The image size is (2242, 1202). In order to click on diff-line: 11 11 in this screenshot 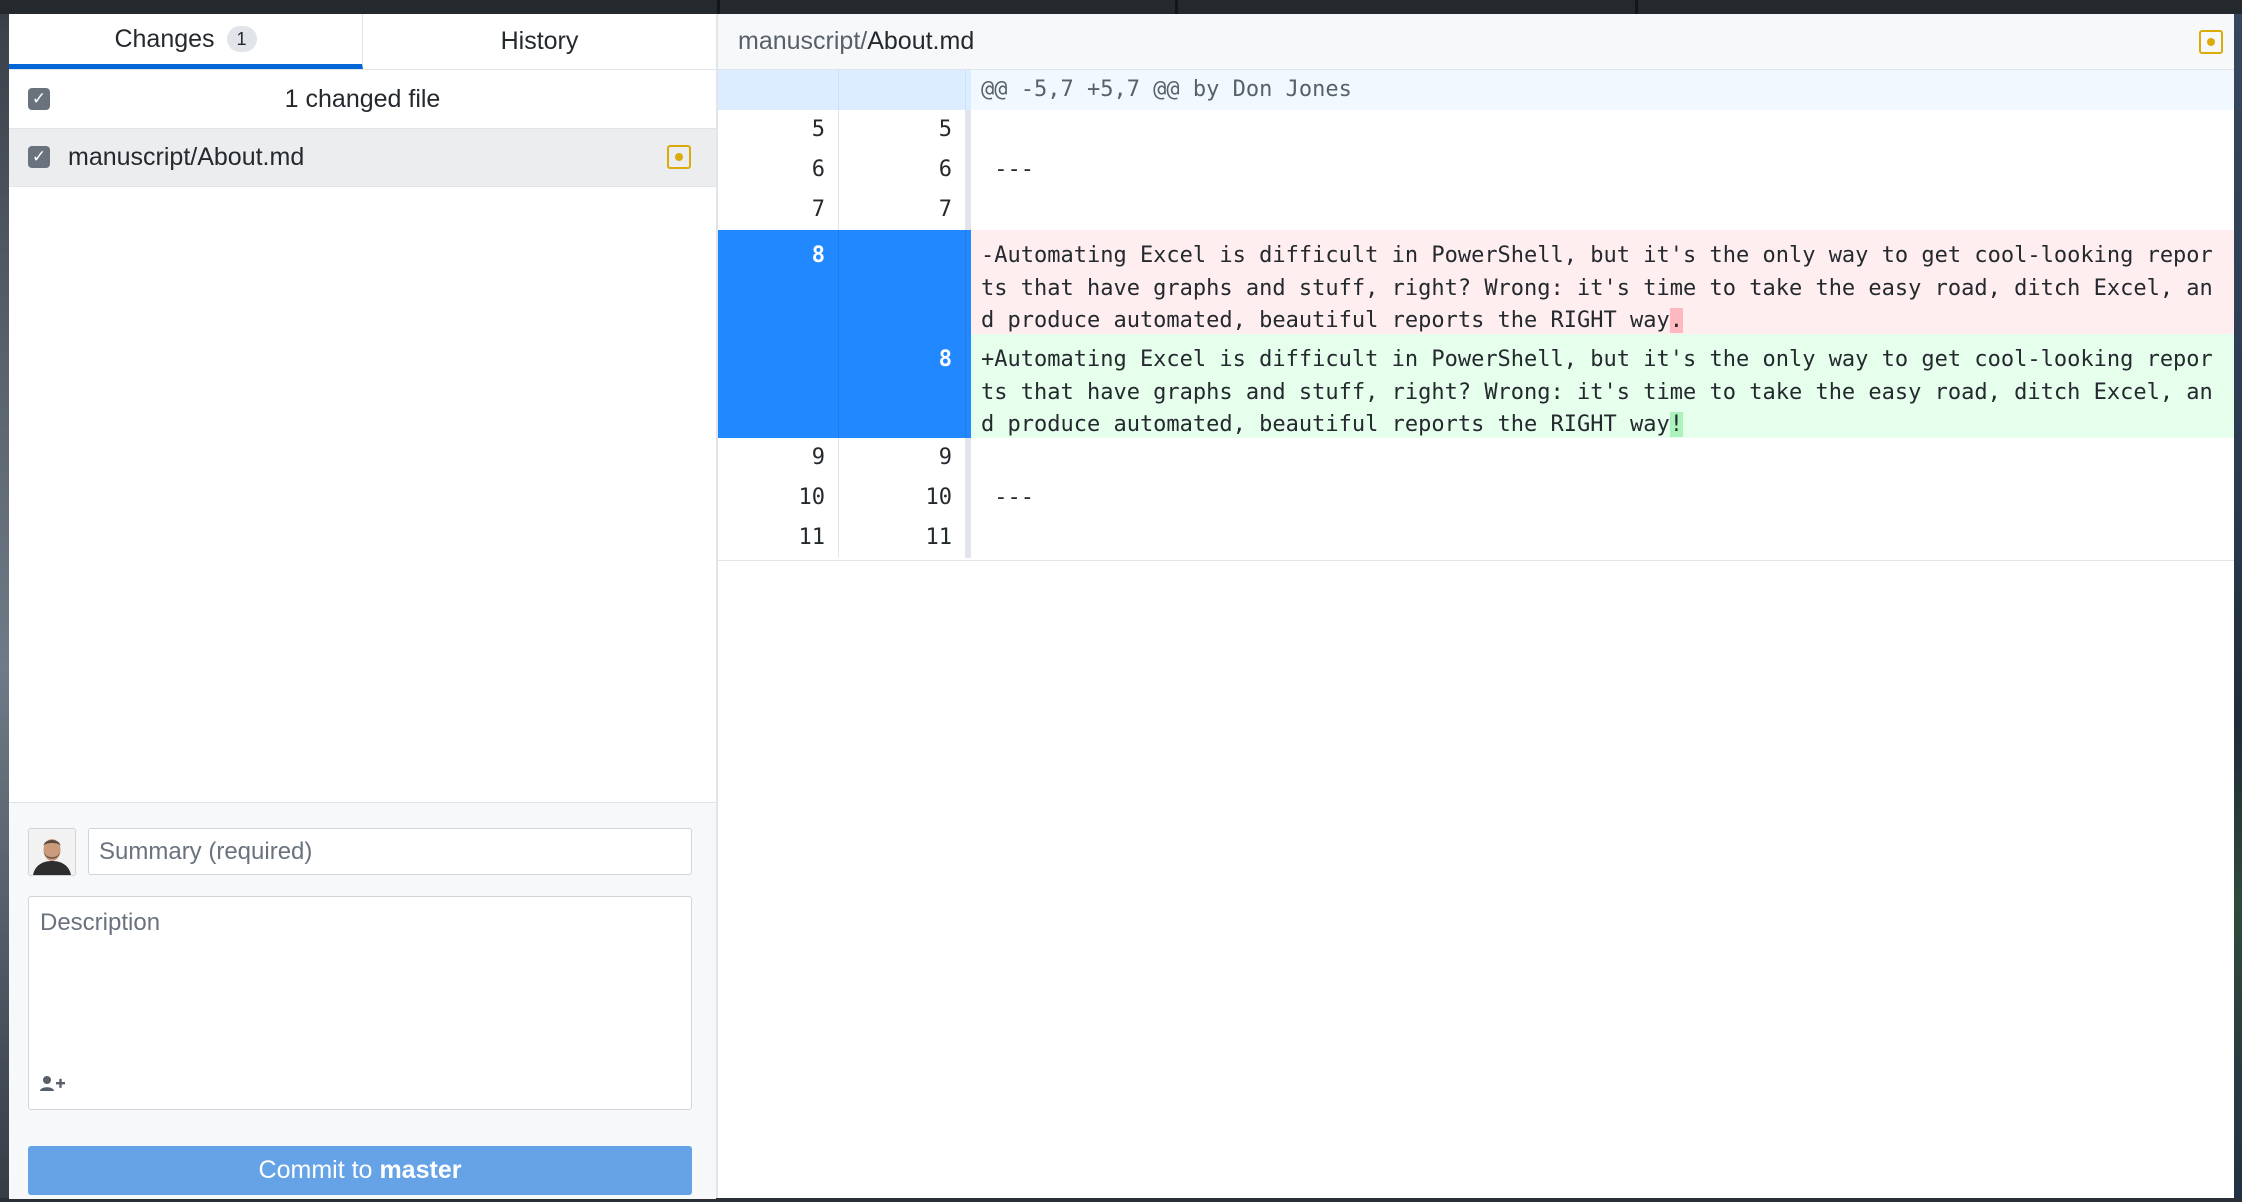, I will do `click(1476, 538)`.